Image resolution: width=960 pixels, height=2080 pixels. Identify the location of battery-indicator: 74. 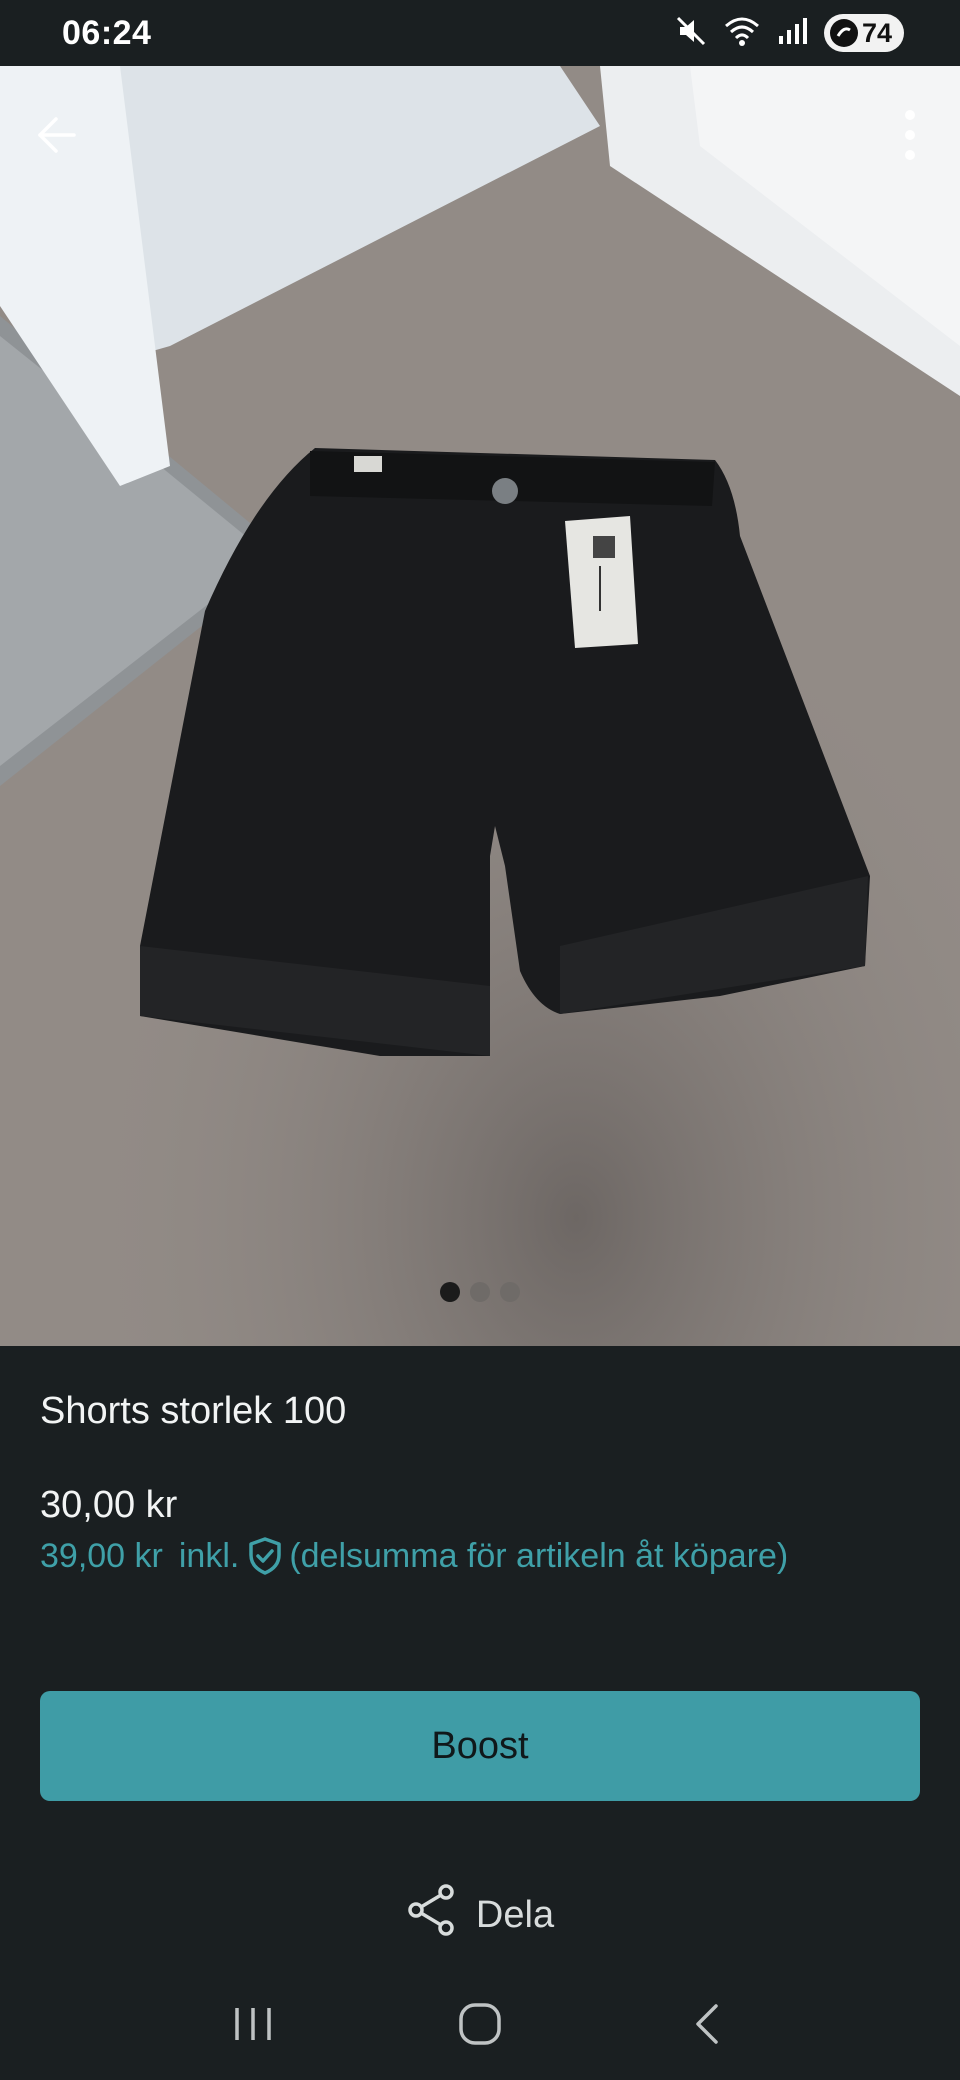
(863, 33).